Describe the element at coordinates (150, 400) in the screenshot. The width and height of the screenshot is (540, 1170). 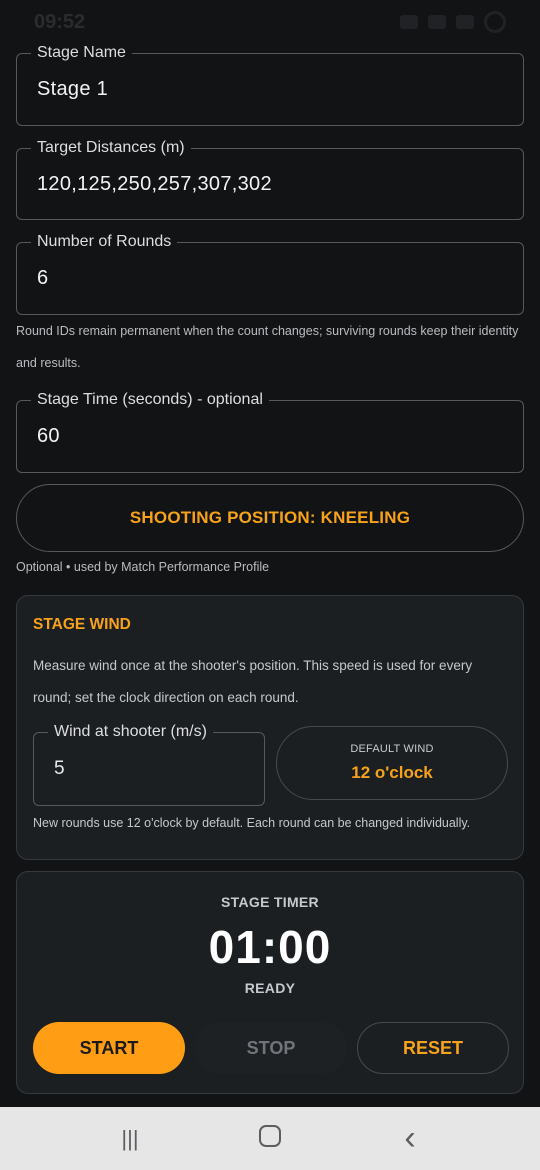
I see `stage-time-label: Stage Time (seconds) - optional` at that location.